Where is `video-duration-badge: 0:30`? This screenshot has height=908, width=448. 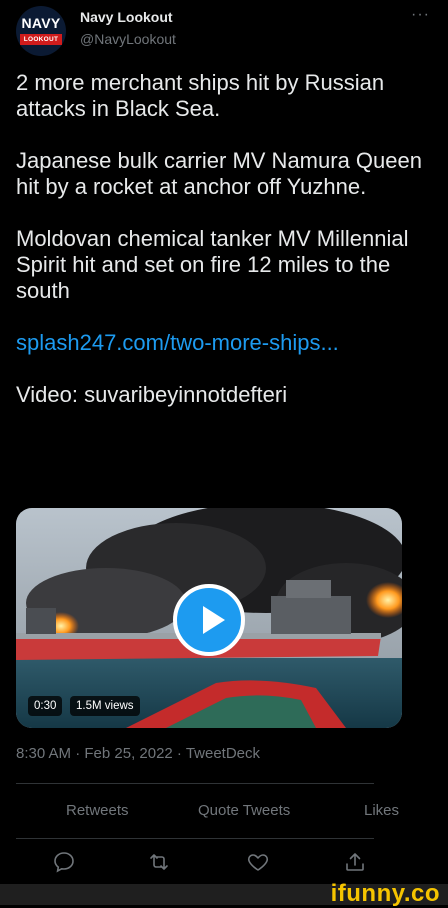
video-duration-badge: 0:30 is located at coordinates (45, 706).